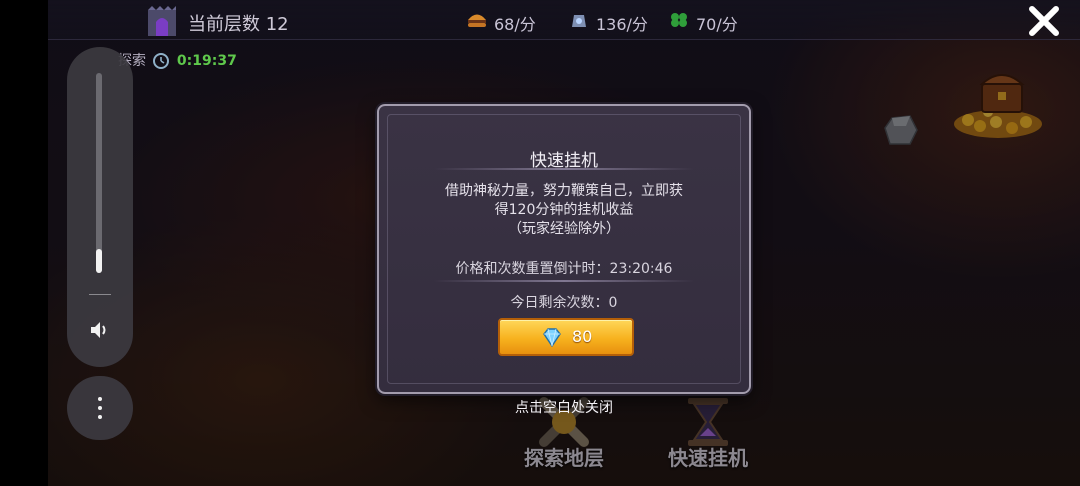 This screenshot has width=1080, height=486. What do you see at coordinates (564, 408) in the screenshot?
I see `tap-to-close-hint: 点击空白处关闭` at bounding box center [564, 408].